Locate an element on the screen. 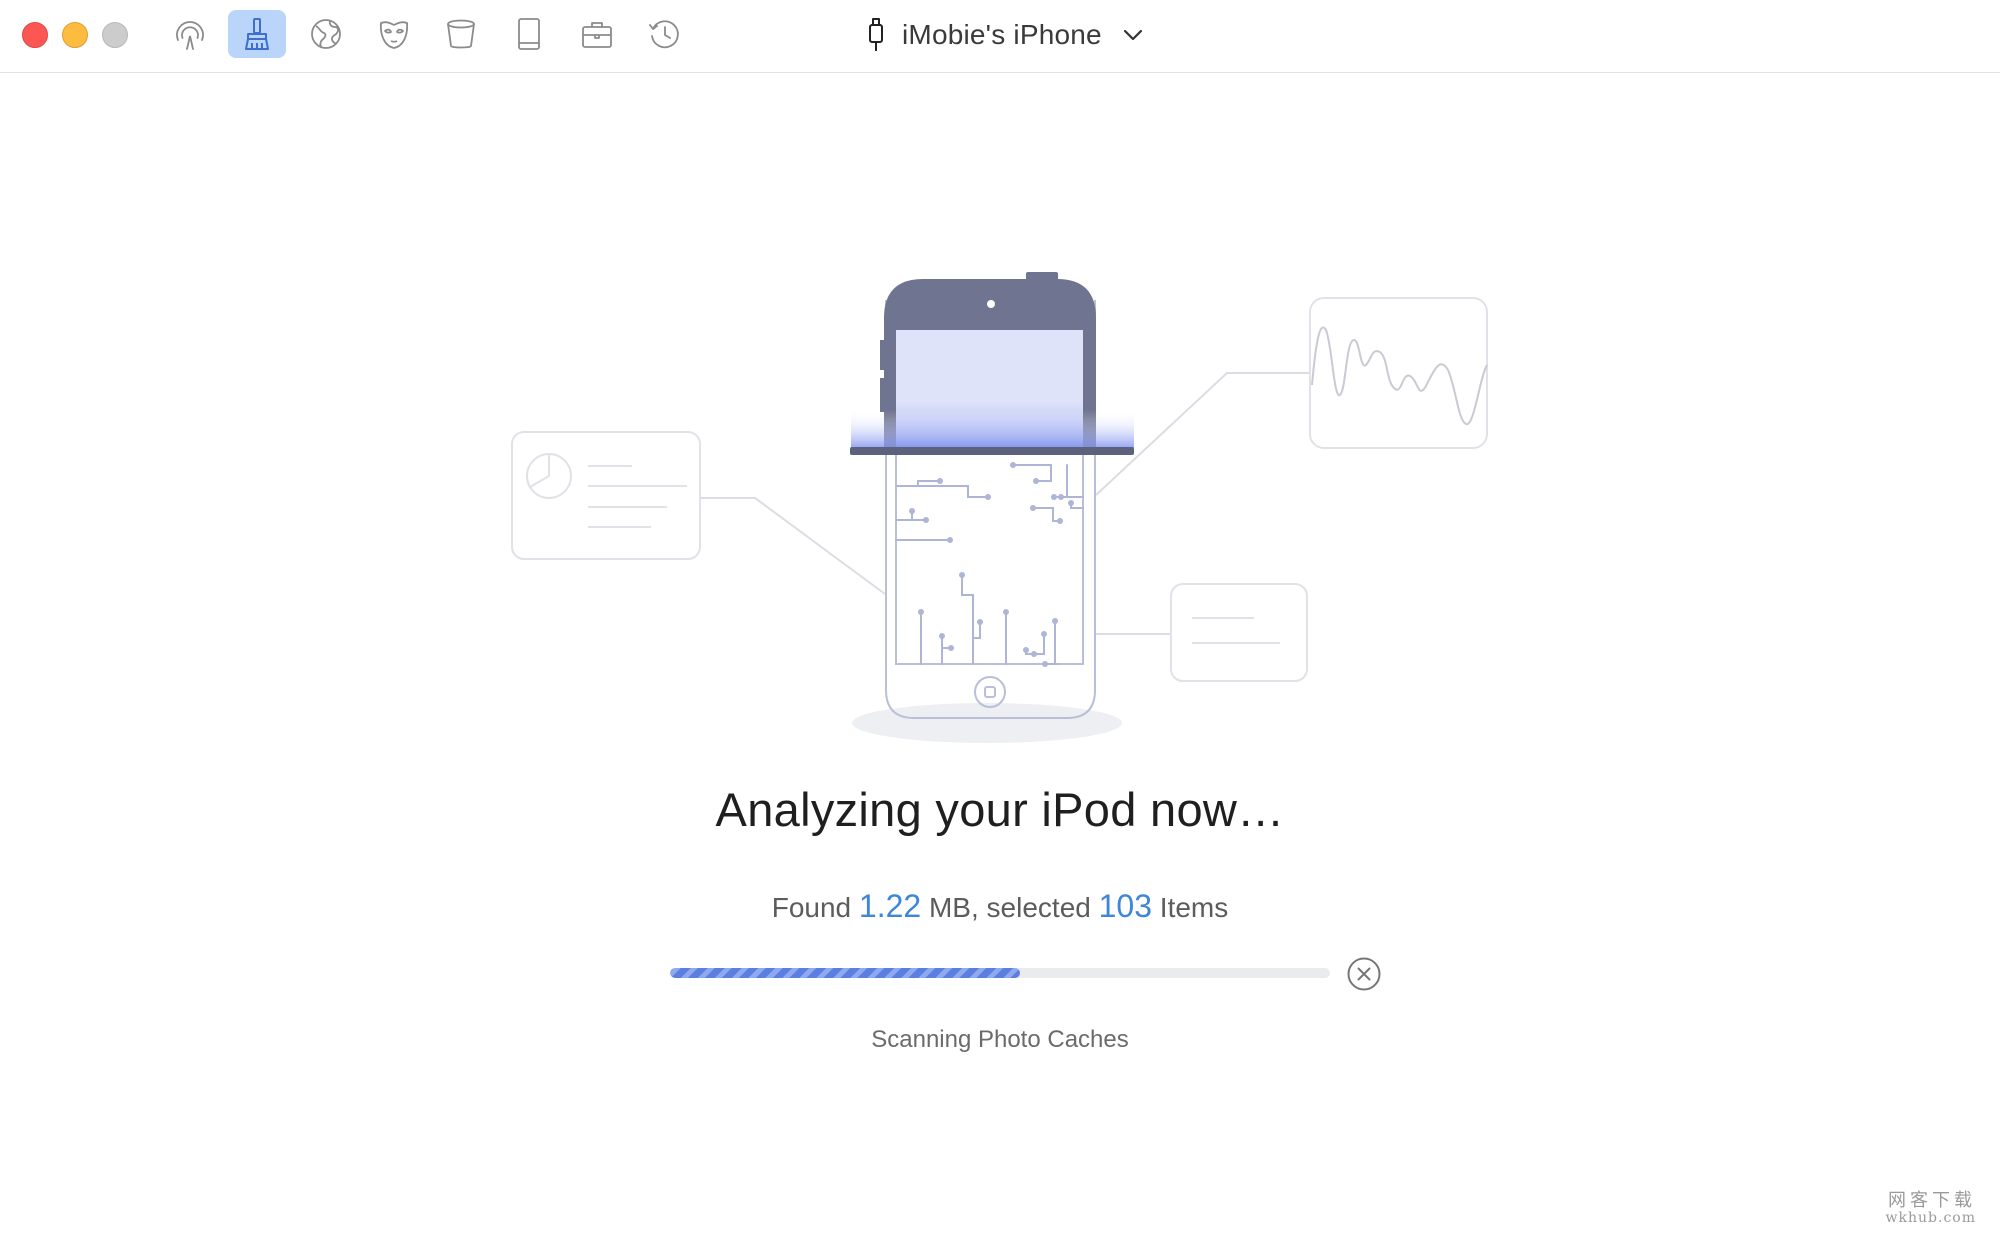  close-circle-icon is located at coordinates (1364, 974).